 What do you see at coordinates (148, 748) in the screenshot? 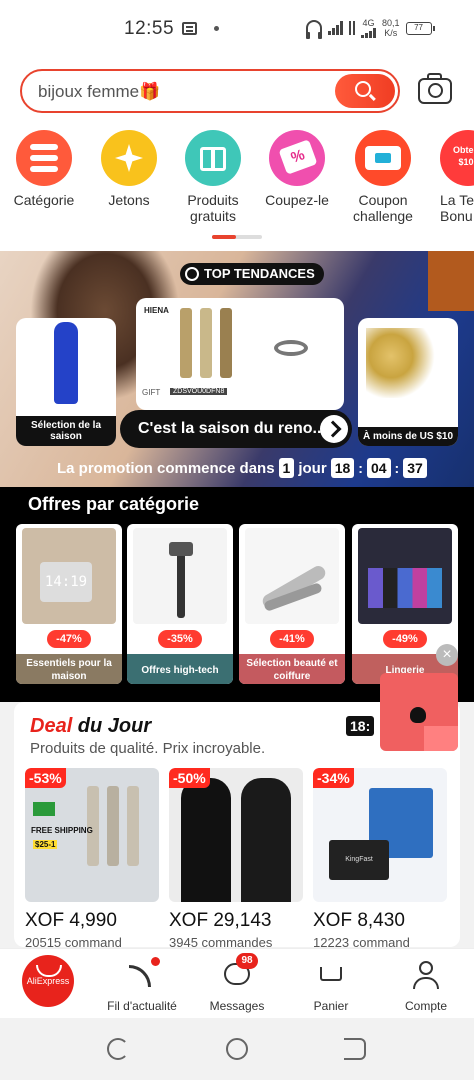
I see `deal-subtitle: Produits de qualité. Prix incroyable.` at bounding box center [148, 748].